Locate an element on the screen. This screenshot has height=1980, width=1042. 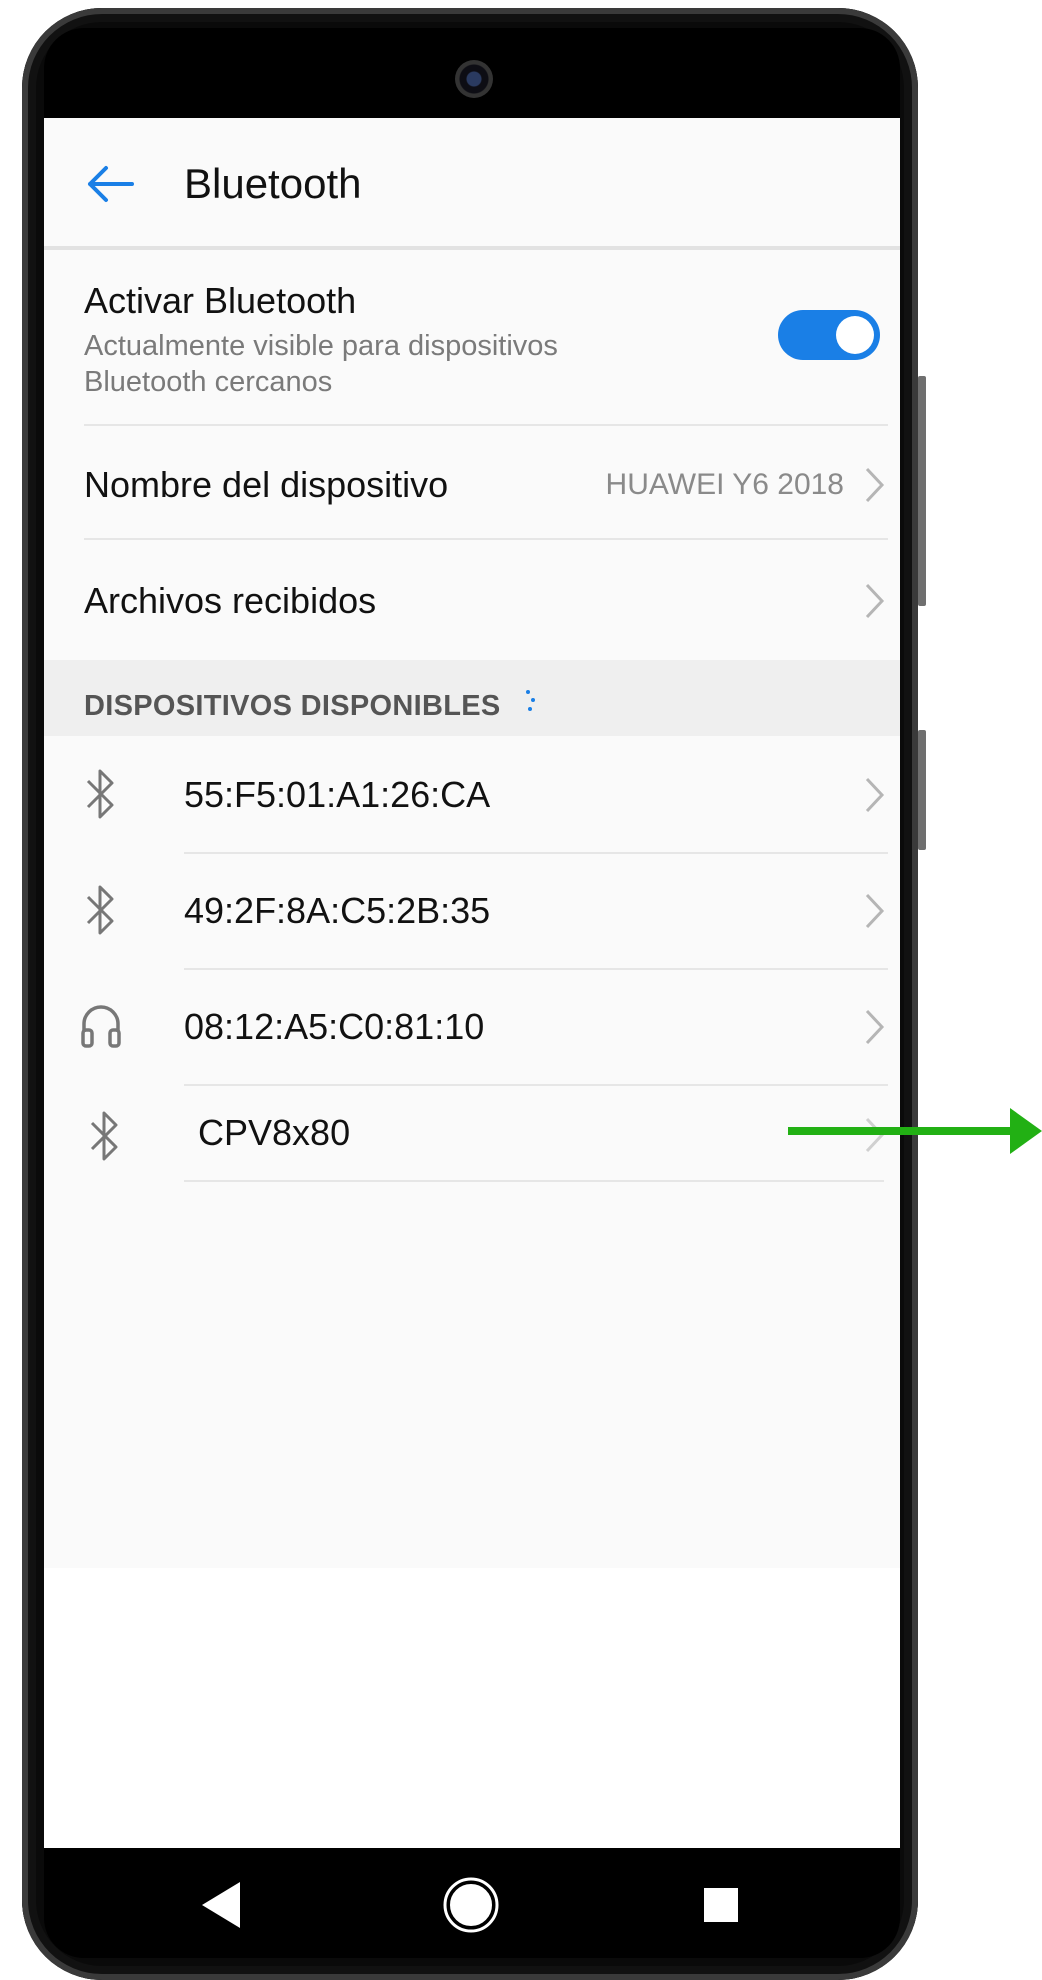
annotation-arrow-line is located at coordinates (905, 1131).